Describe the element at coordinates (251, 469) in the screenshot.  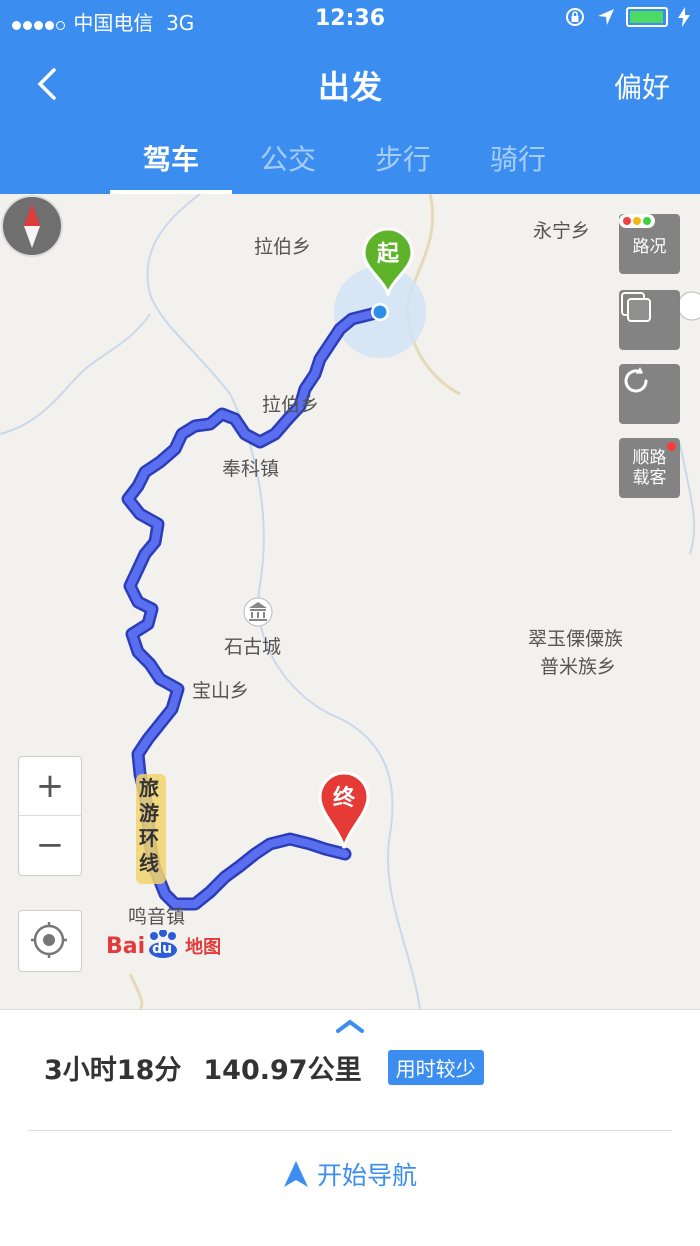
I see `place-label-fengke: 奉科镇` at that location.